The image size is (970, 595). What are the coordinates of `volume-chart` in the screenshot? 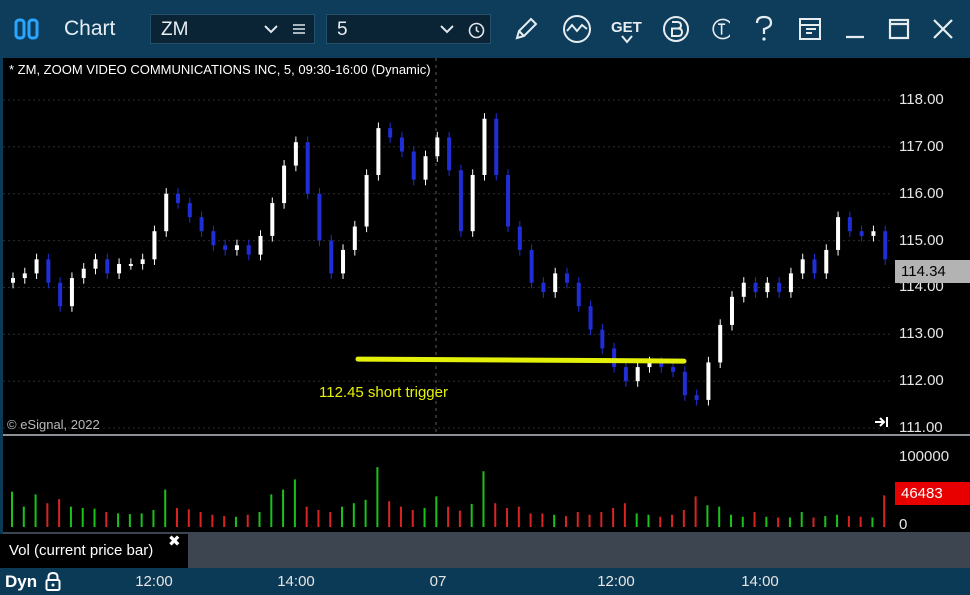 It's located at (448, 484).